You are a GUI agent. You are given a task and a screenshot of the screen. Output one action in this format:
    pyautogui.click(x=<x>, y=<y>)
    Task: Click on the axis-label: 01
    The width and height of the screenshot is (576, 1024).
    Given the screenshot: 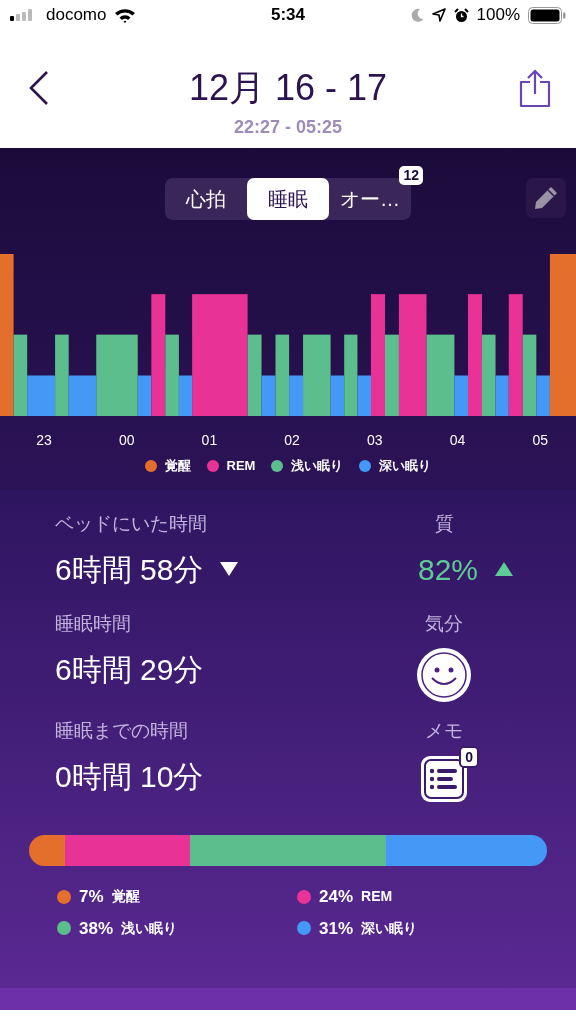 What is the action you would take?
    pyautogui.click(x=209, y=440)
    